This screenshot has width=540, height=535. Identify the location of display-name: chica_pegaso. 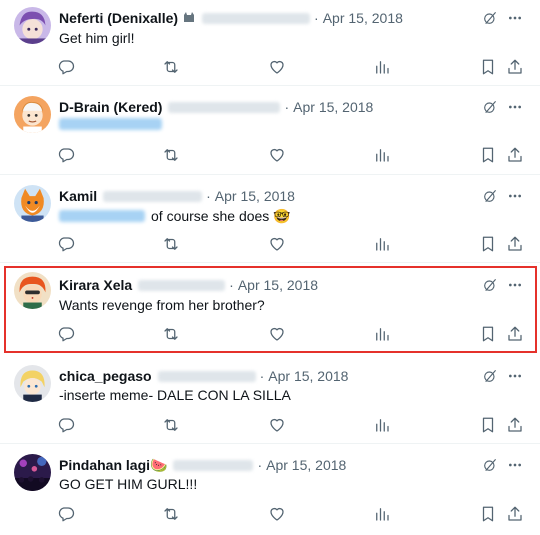
(105, 376).